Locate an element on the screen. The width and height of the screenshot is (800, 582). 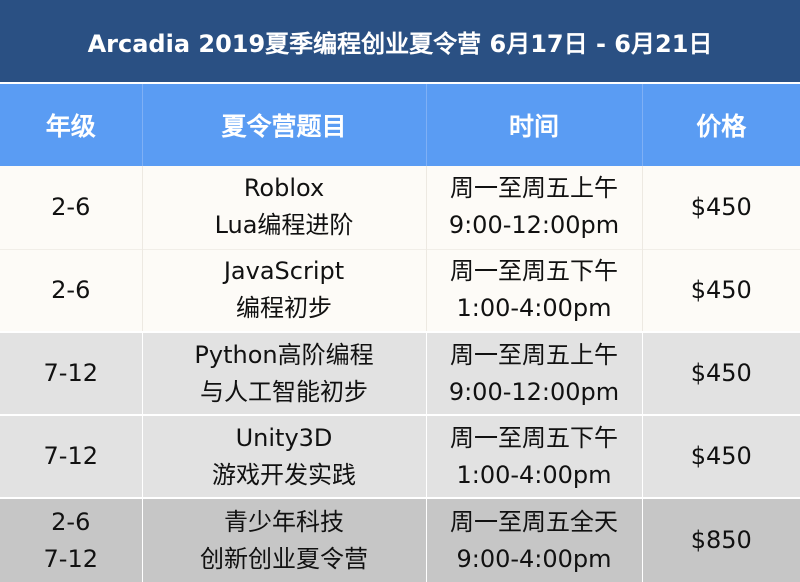
header-time: 时间 is located at coordinates (534, 125).